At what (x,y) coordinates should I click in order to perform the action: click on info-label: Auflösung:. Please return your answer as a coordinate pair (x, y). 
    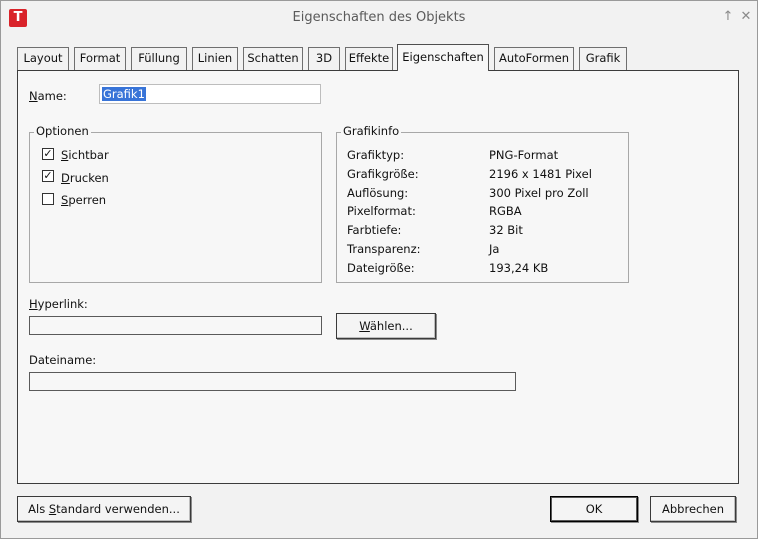
    Looking at the image, I should click on (378, 193).